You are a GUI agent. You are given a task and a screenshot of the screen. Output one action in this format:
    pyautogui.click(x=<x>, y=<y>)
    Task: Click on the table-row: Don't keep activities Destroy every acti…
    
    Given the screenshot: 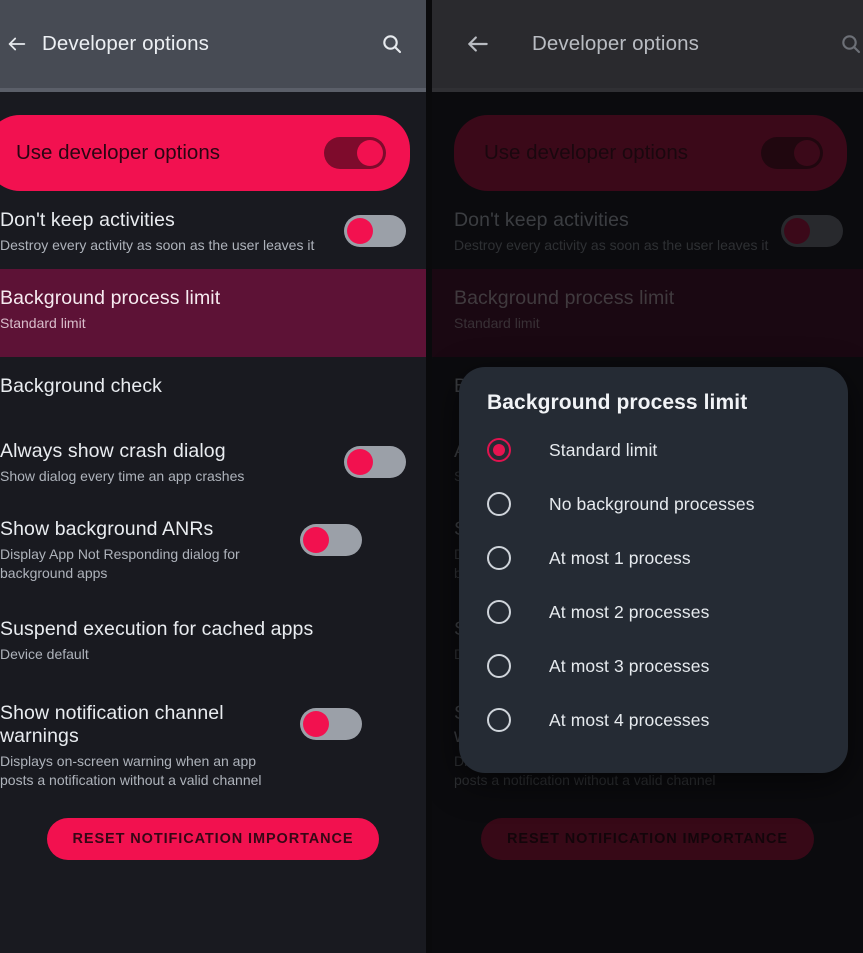 What is the action you would take?
    pyautogui.click(x=213, y=230)
    